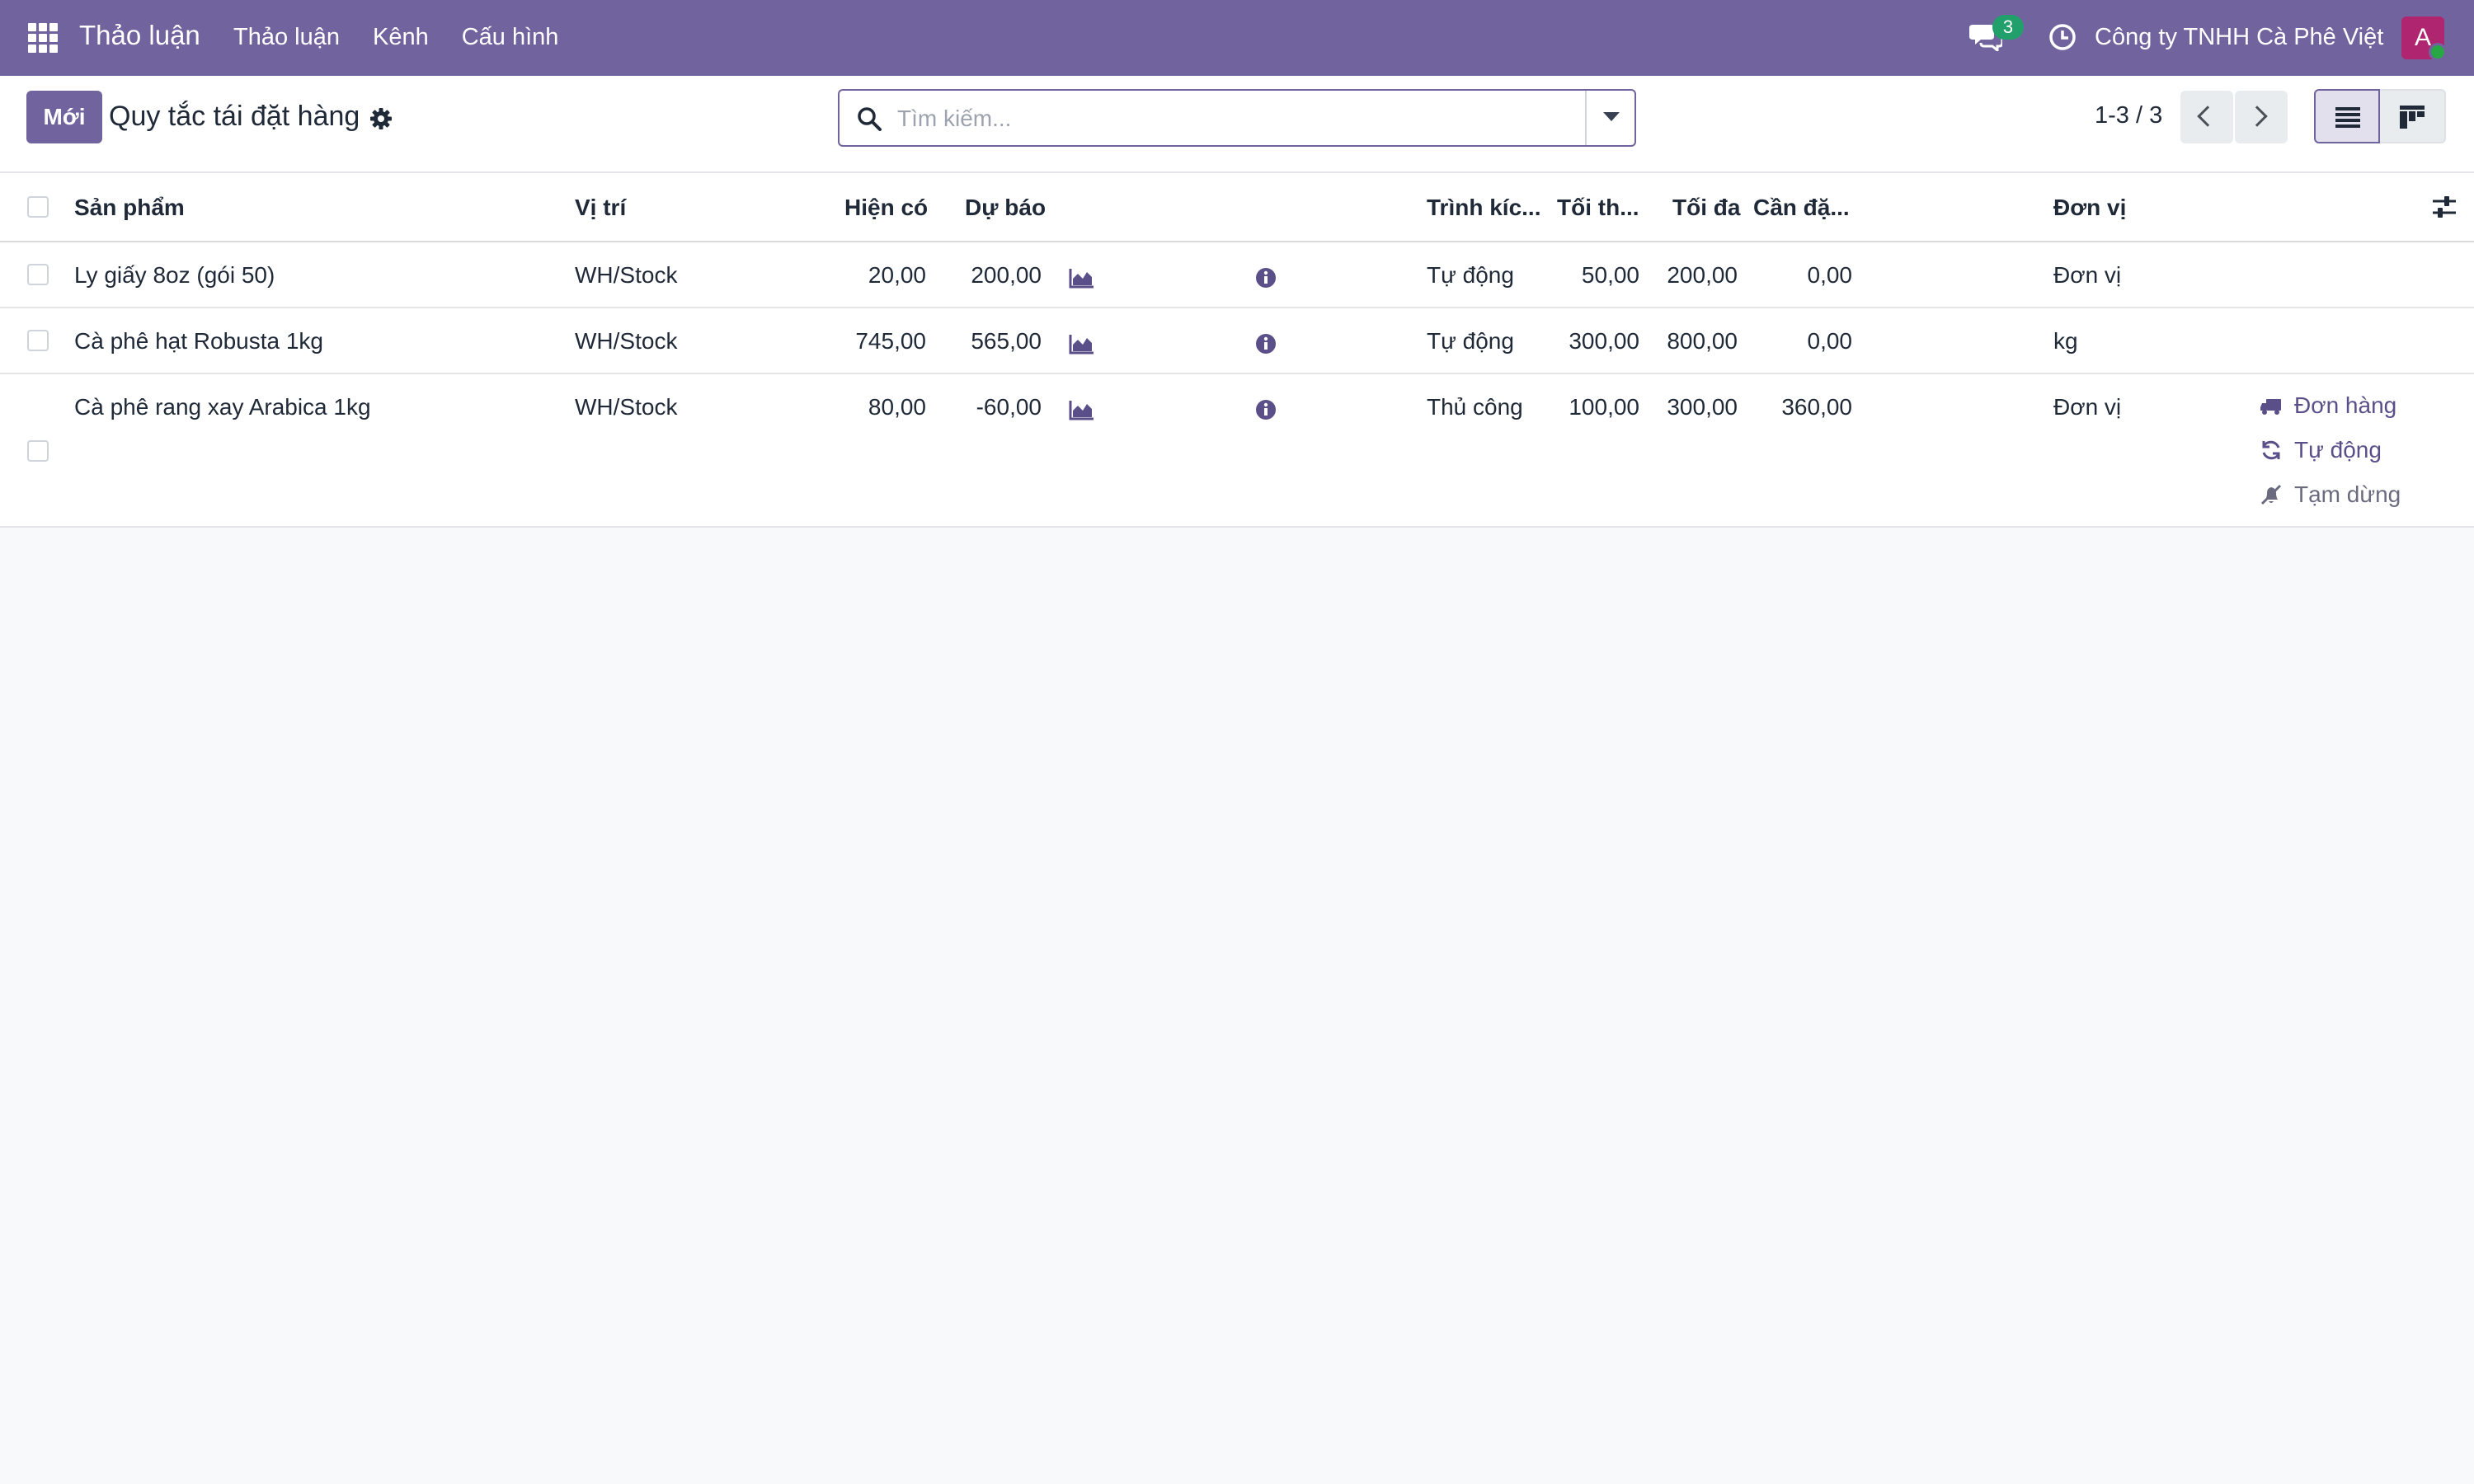  Describe the element at coordinates (1239, 119) in the screenshot. I see `search-input` at that location.